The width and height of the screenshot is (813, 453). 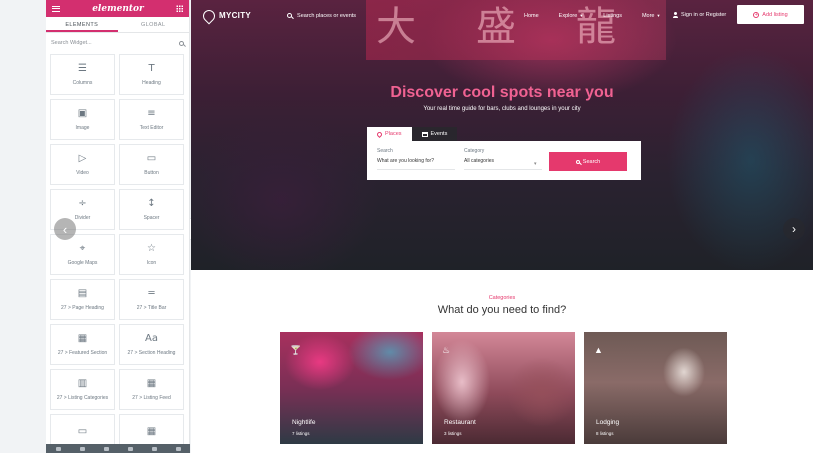 What do you see at coordinates (151, 74) in the screenshot?
I see `widget-tile: T Heading` at bounding box center [151, 74].